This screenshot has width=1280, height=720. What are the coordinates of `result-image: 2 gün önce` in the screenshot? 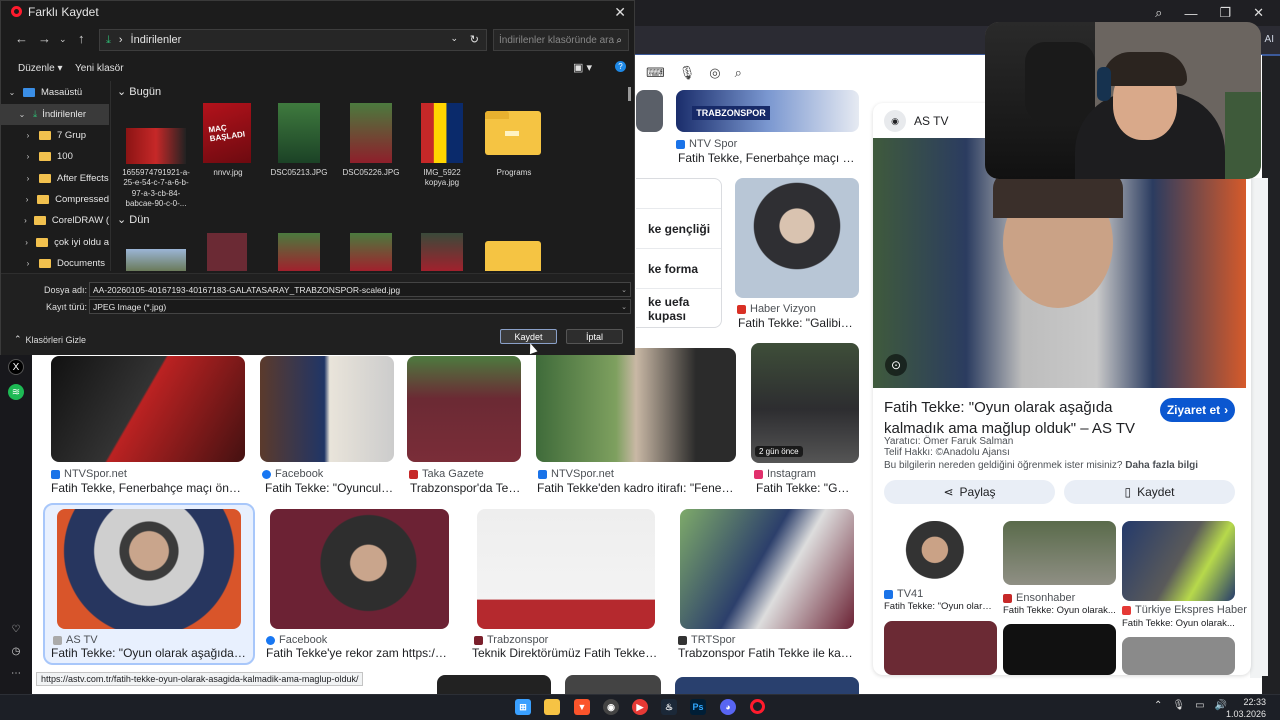 It's located at (805, 403).